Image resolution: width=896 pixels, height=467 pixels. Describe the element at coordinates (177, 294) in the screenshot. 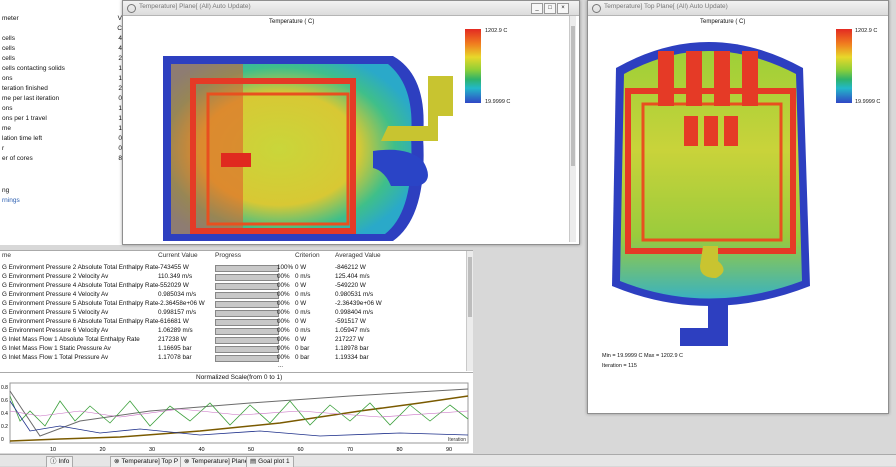

I see `cell-current: 0.985034 m/s` at that location.